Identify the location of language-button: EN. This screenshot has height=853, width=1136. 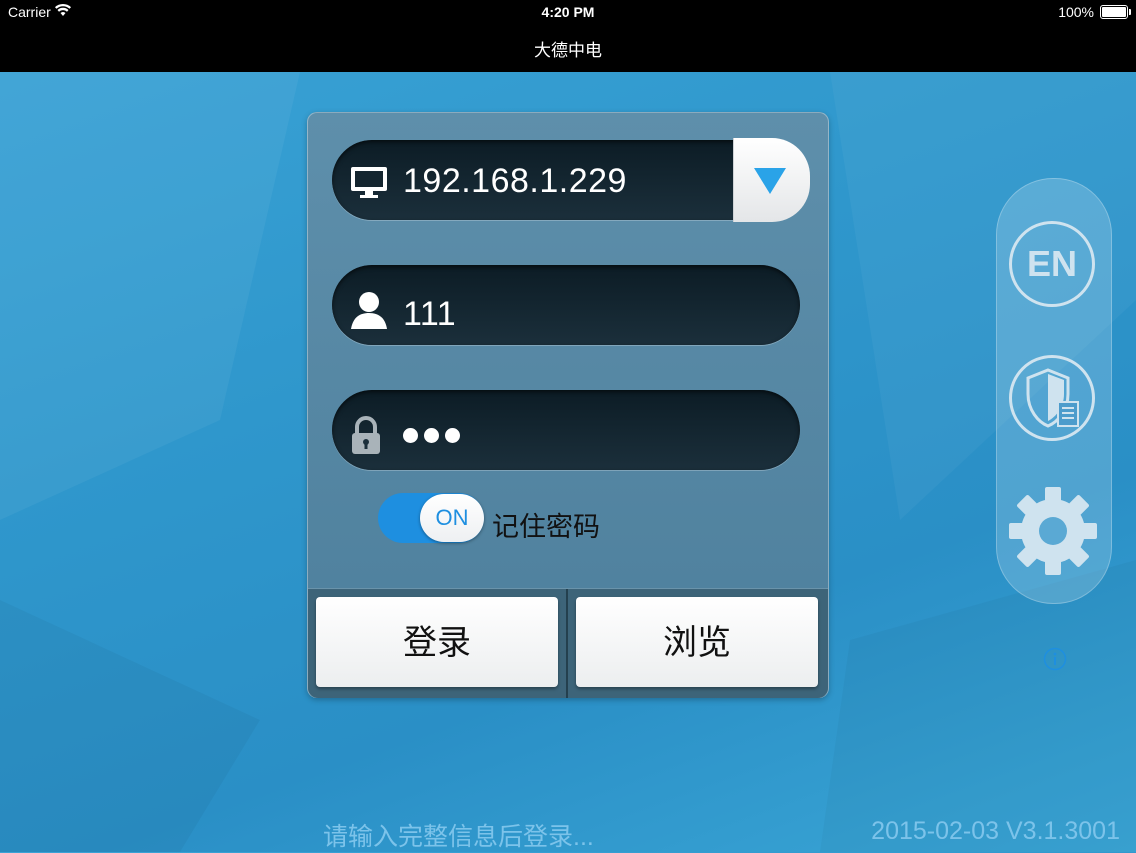
(1052, 264).